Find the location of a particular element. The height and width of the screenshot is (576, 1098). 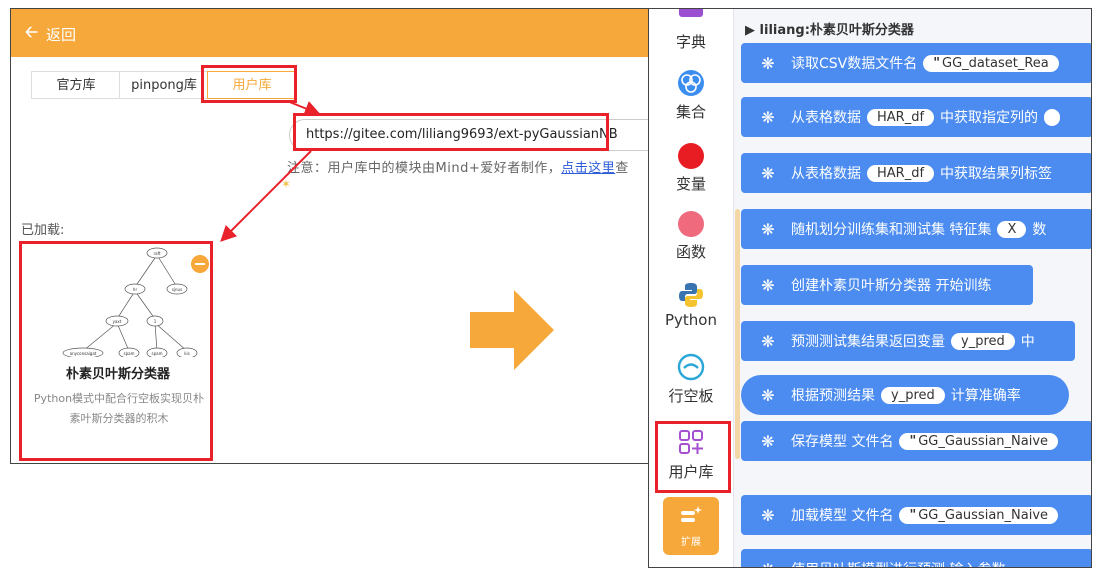

variable-icon is located at coordinates (691, 156).